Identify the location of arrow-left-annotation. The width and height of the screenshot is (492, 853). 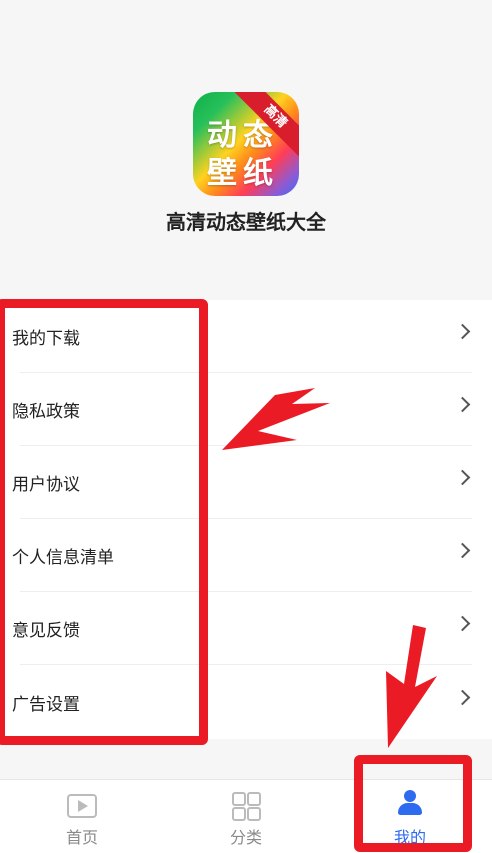
(276, 419).